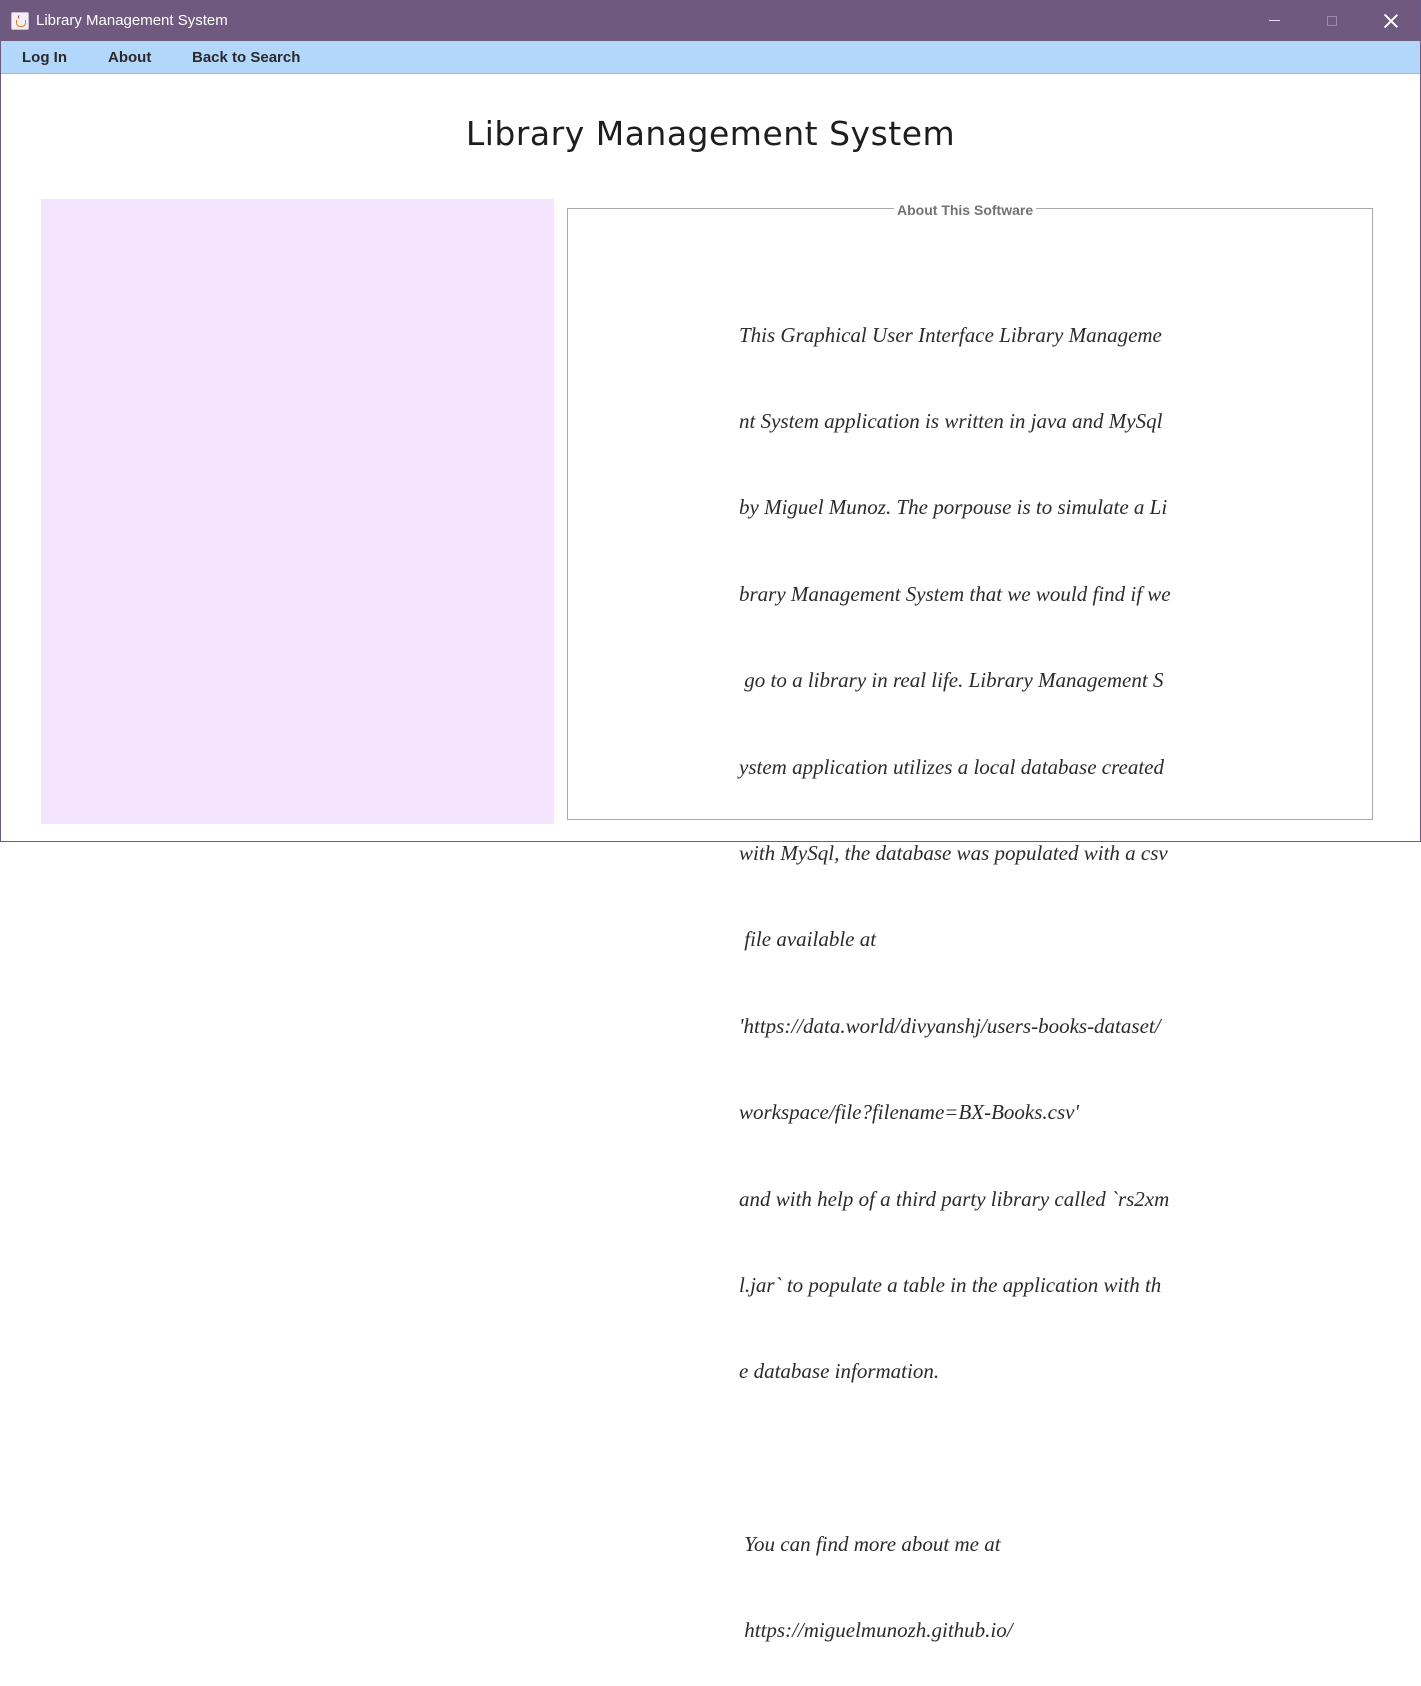 The width and height of the screenshot is (1421, 1686). Describe the element at coordinates (20, 21) in the screenshot. I see `java-cup-icon` at that location.